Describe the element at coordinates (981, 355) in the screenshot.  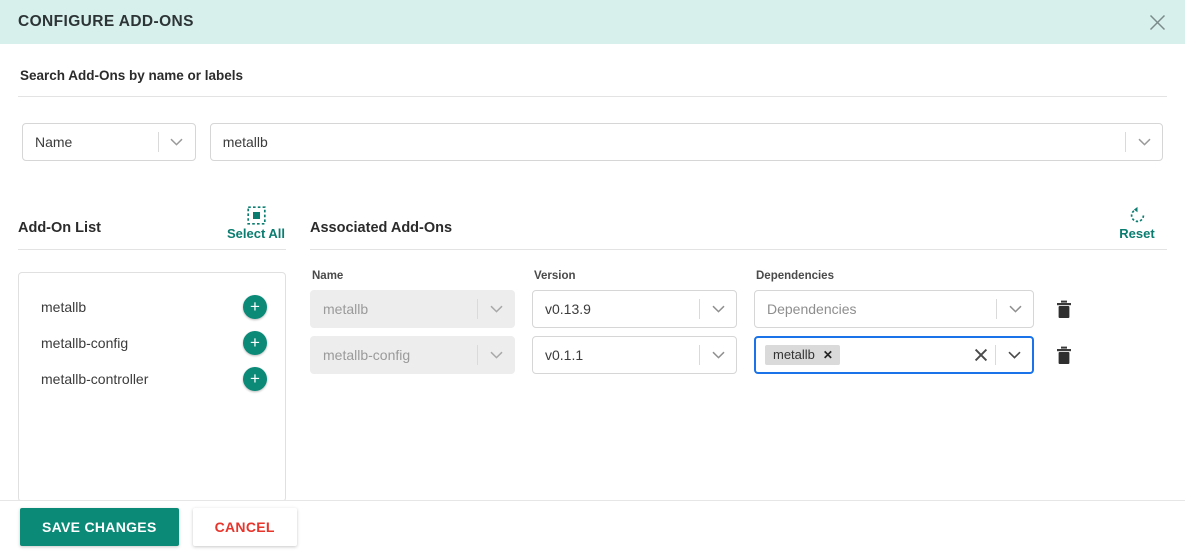
I see `clear-all-icon` at that location.